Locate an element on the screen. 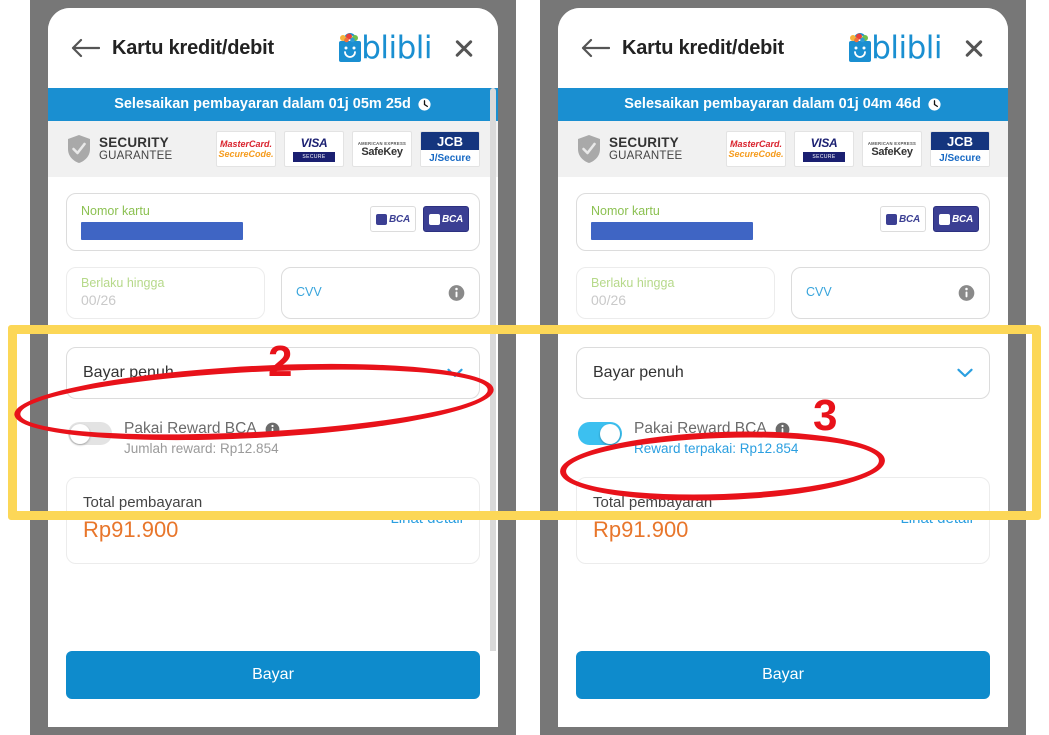 The width and height of the screenshot is (1049, 735). reward-amount-label: Reward terpakai: Rp12.854 is located at coordinates (716, 449).